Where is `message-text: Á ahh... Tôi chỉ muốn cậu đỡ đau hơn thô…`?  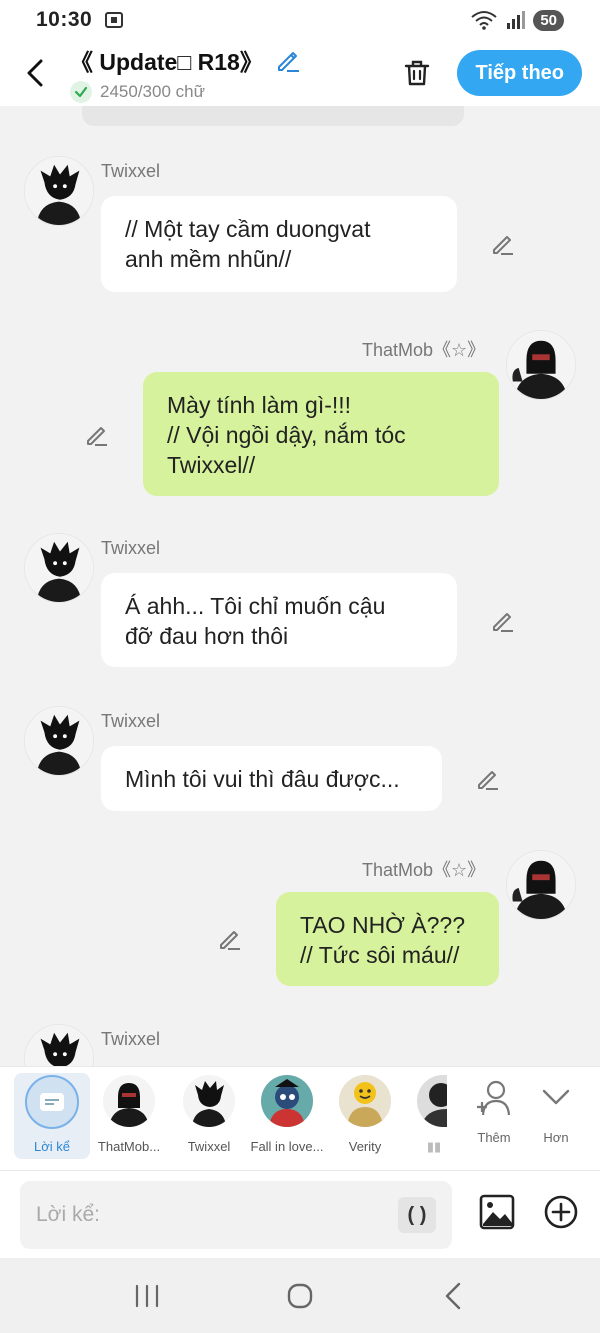
message-text: Á ahh... Tôi chỉ muốn cậu đỡ đau hơn thô… is located at coordinates (255, 621).